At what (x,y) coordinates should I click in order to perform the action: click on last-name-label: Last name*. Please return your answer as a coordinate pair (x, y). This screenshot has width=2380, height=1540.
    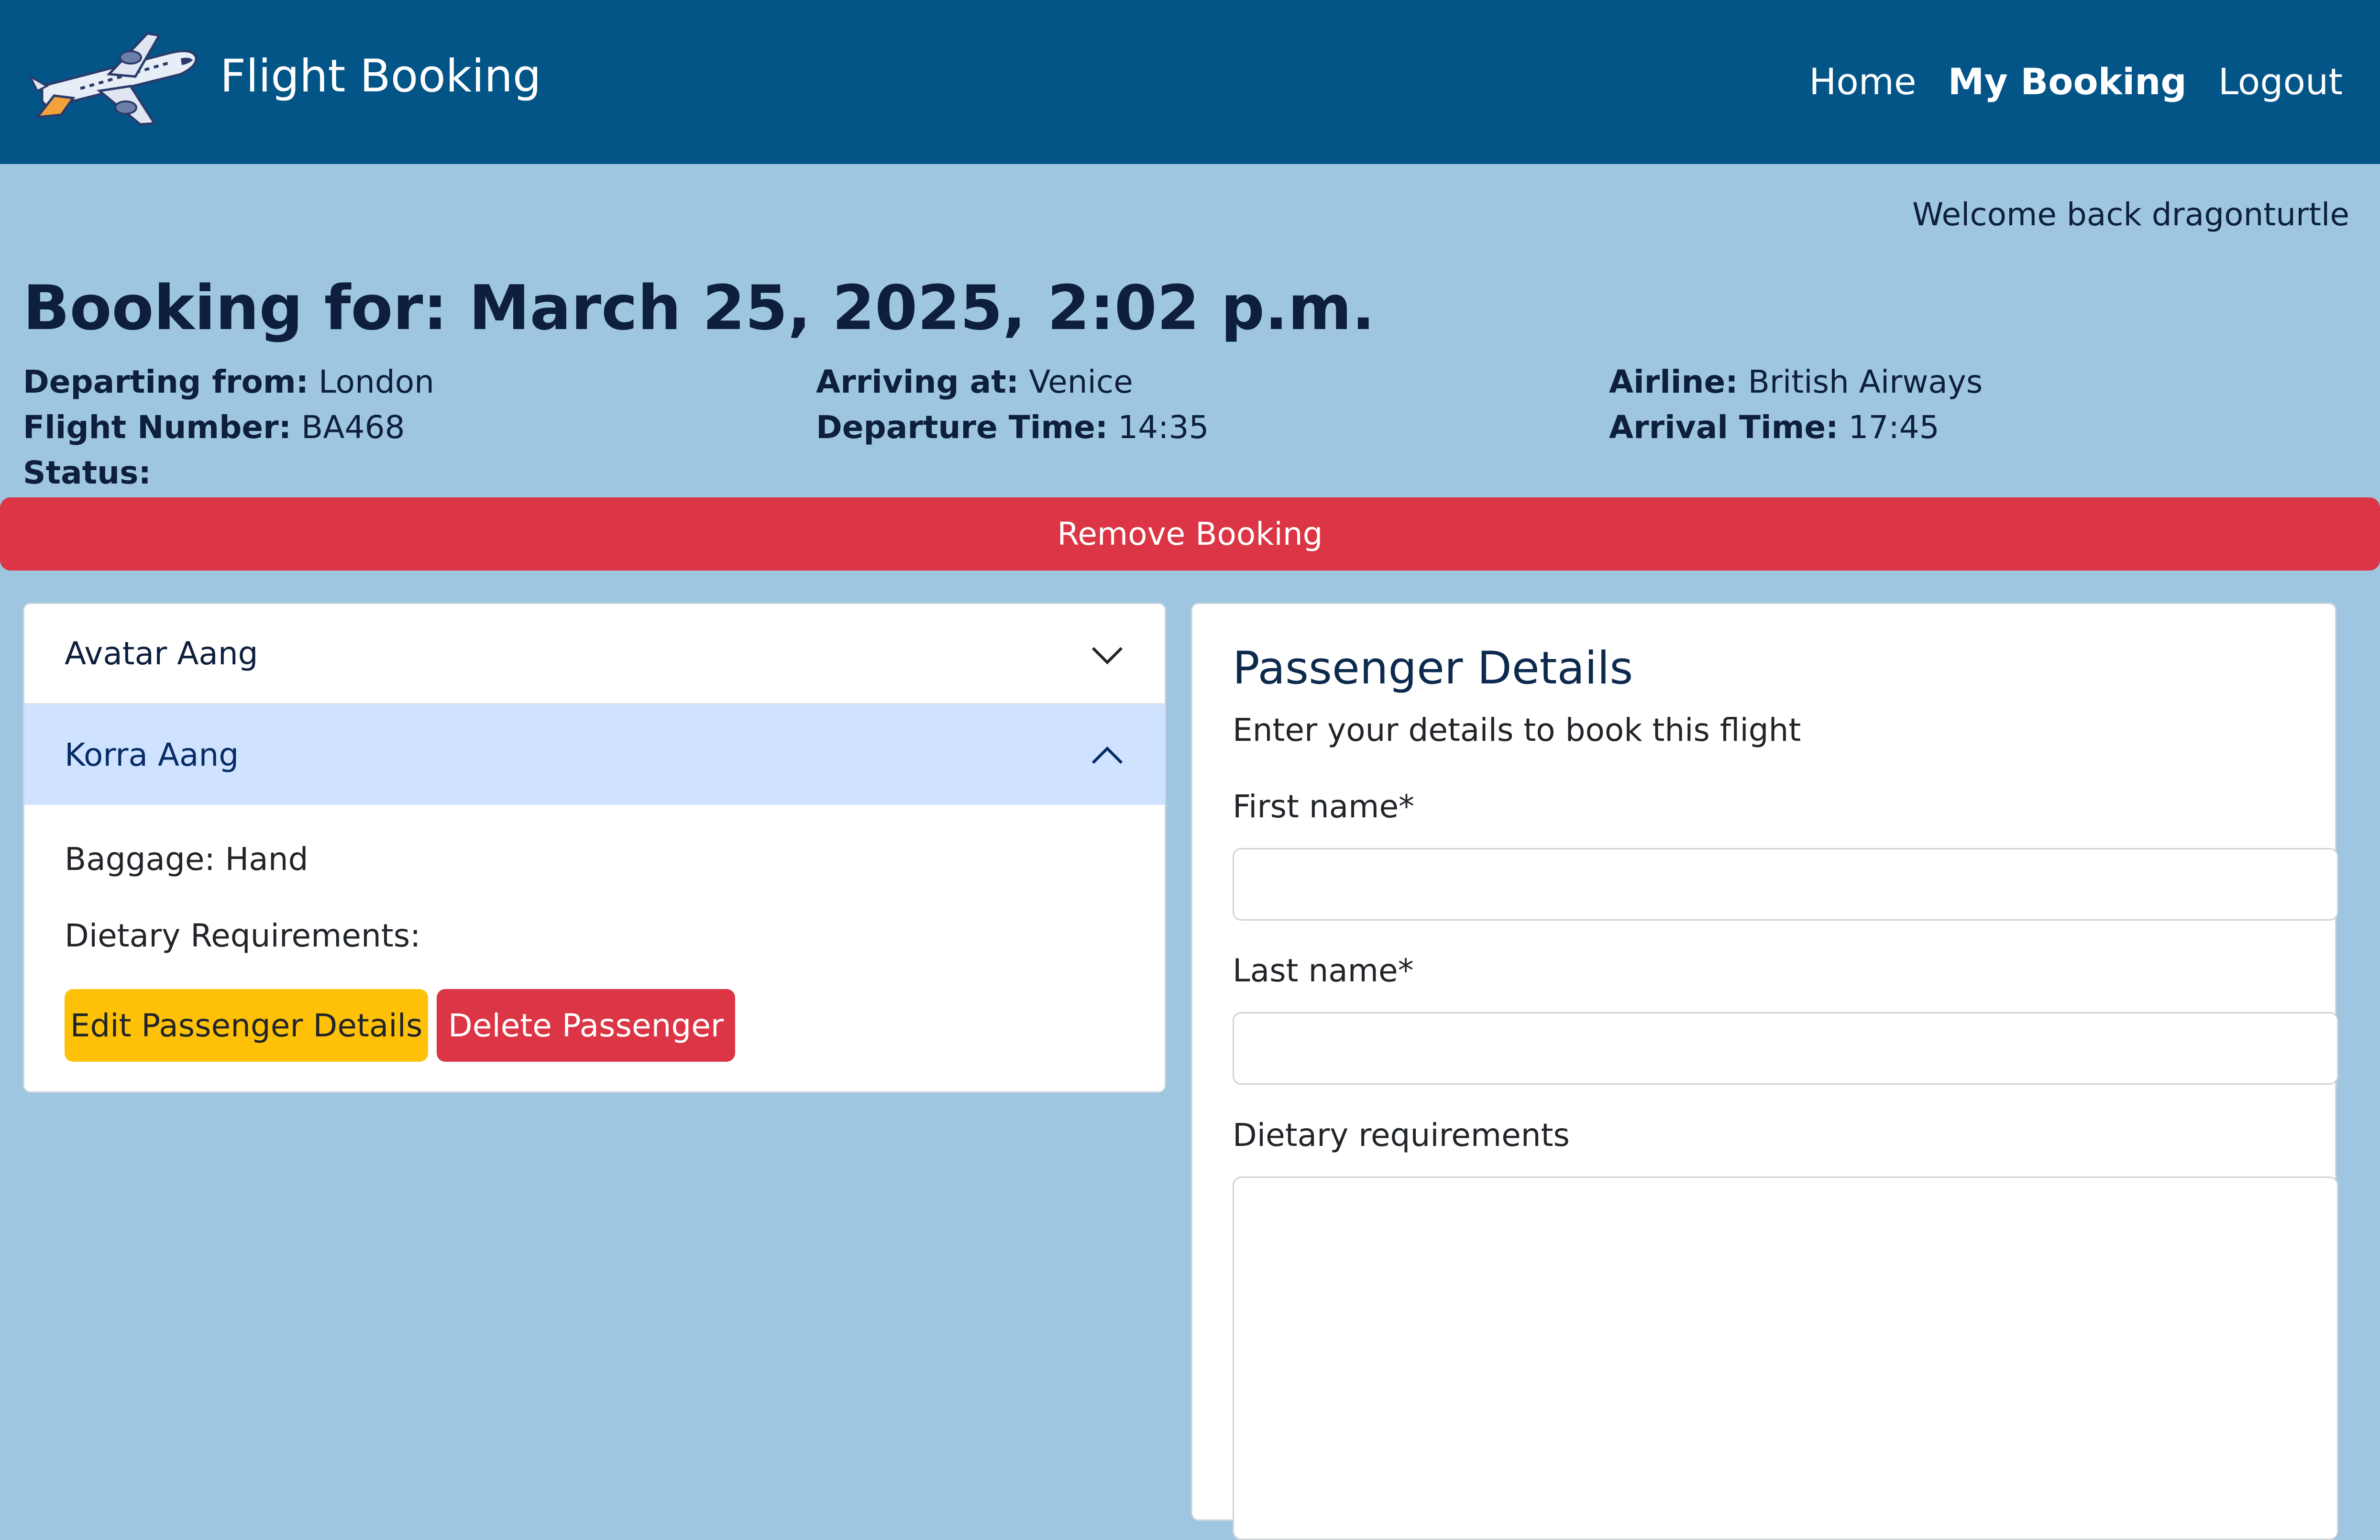
    Looking at the image, I should click on (1323, 970).